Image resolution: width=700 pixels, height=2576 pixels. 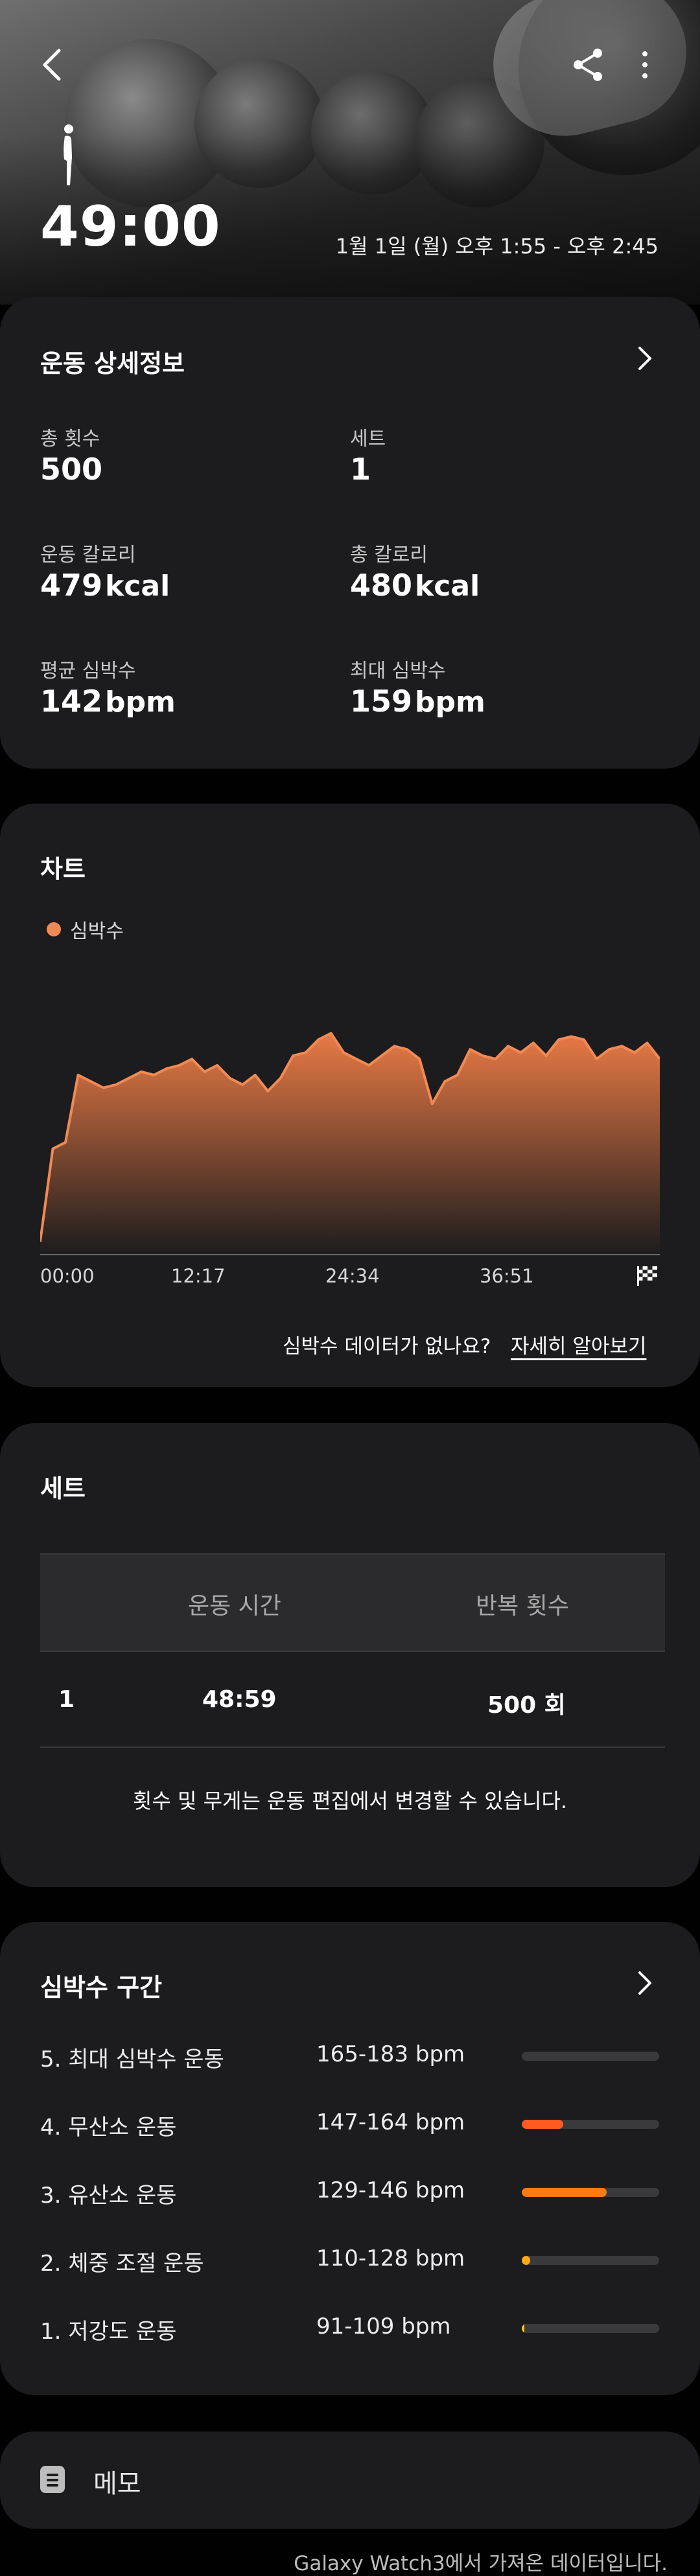 I want to click on zone-range: 110-128 bpm, so click(x=390, y=2258).